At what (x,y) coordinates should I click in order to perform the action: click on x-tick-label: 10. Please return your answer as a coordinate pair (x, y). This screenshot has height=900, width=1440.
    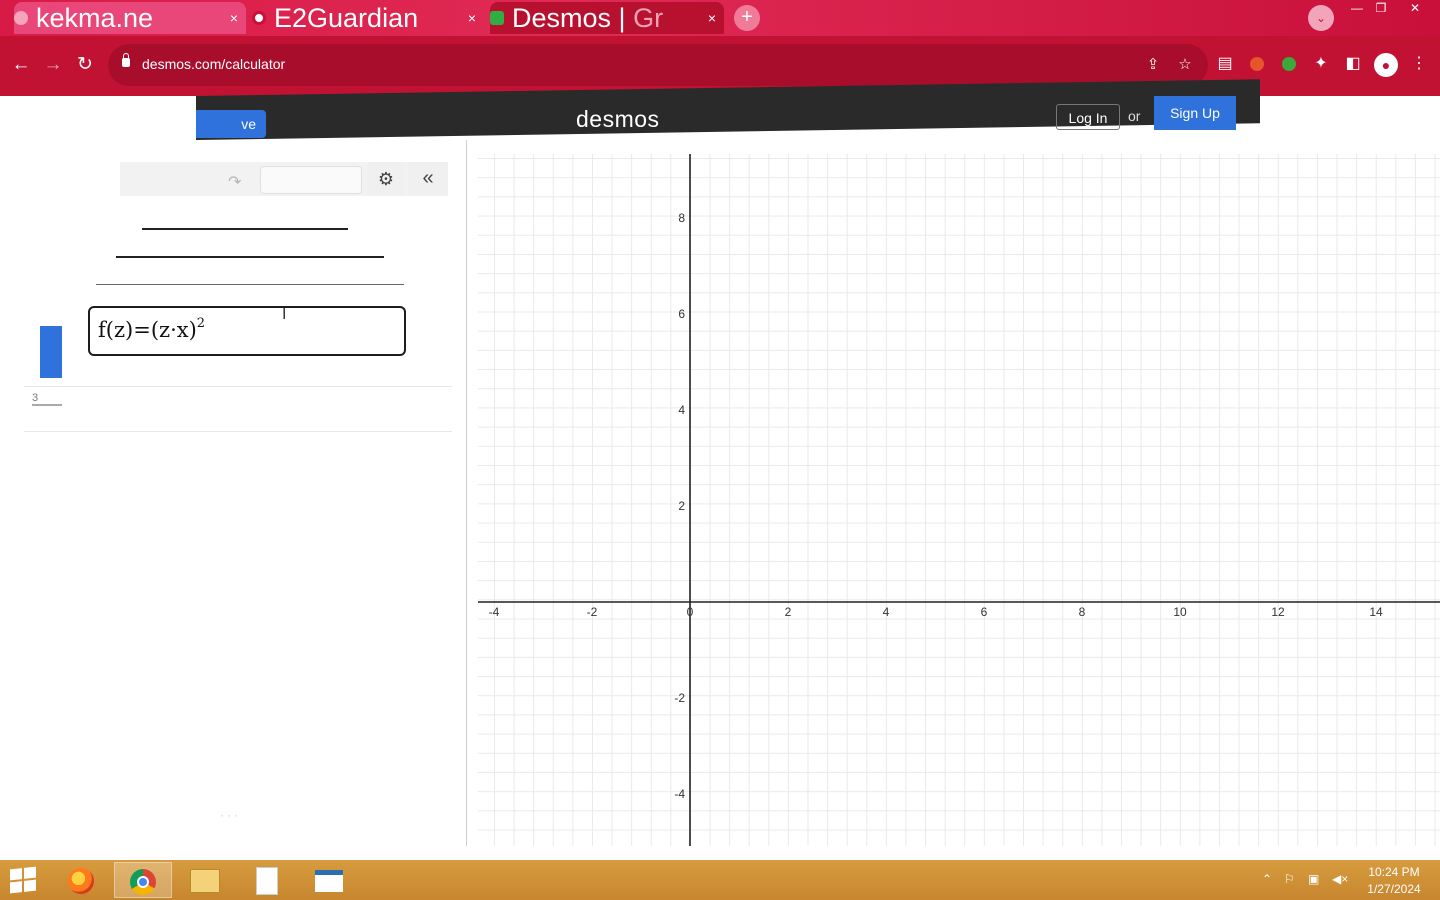
    Looking at the image, I should click on (1180, 612).